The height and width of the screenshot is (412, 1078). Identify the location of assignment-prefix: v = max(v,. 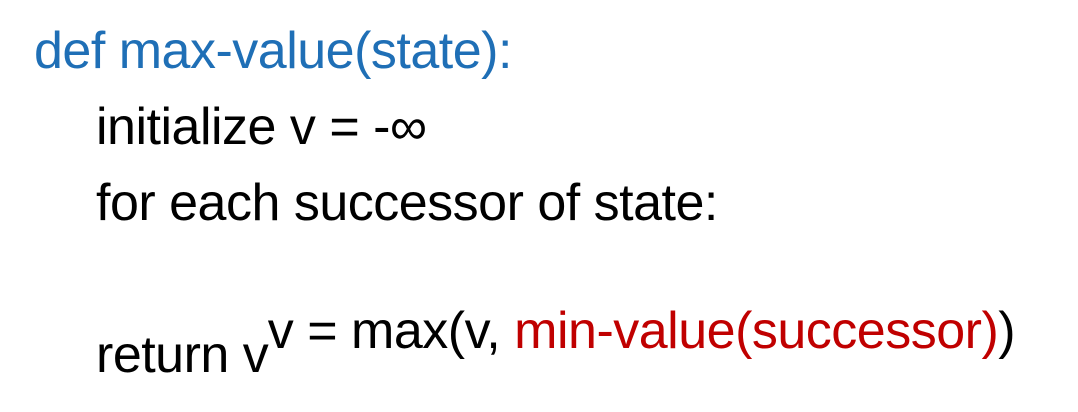
(391, 331).